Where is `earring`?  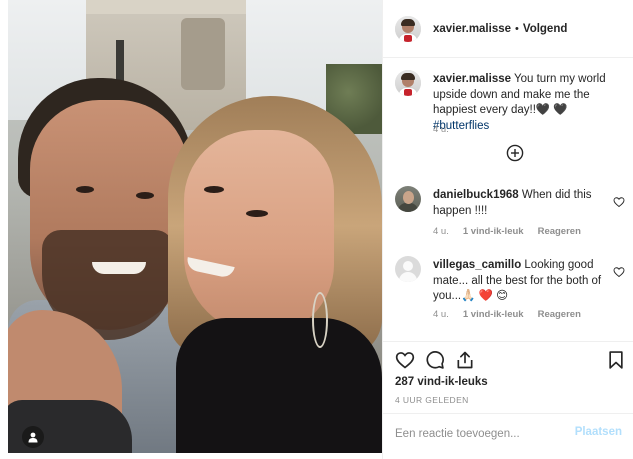
earring is located at coordinates (320, 320).